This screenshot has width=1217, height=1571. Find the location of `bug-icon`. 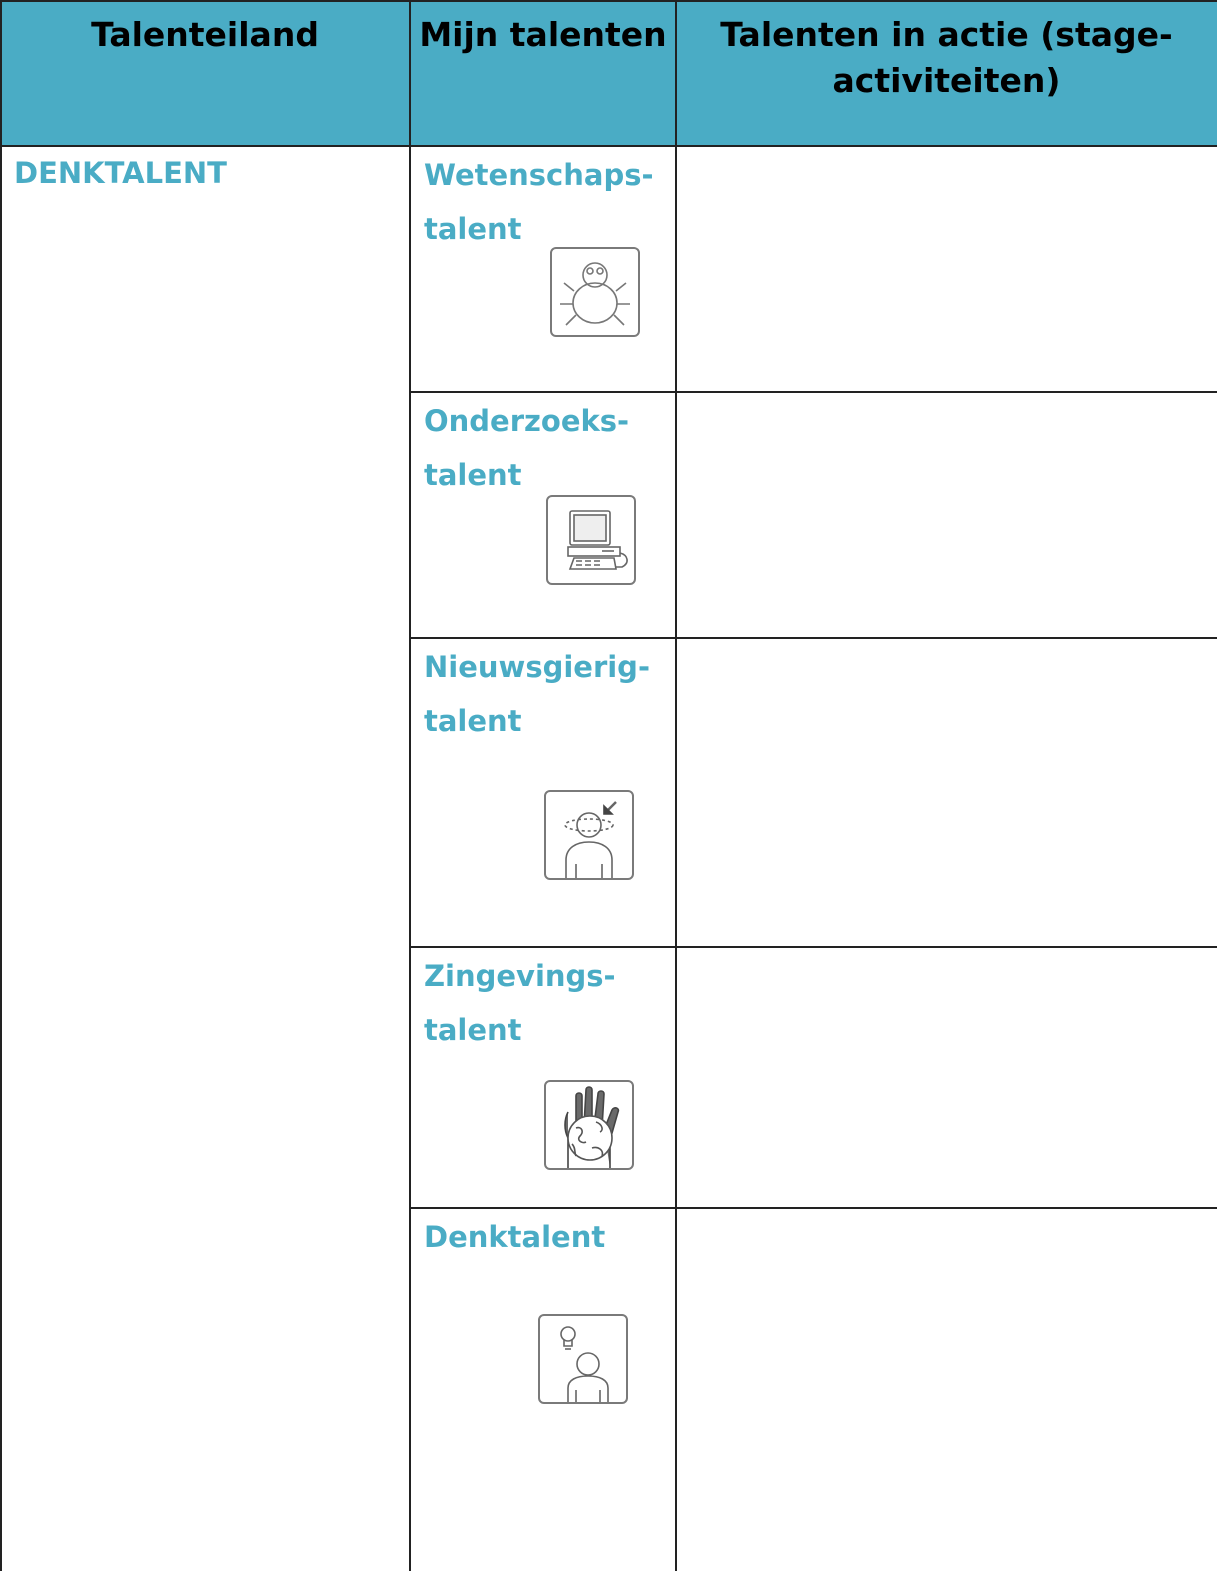

bug-icon is located at coordinates (595, 292).